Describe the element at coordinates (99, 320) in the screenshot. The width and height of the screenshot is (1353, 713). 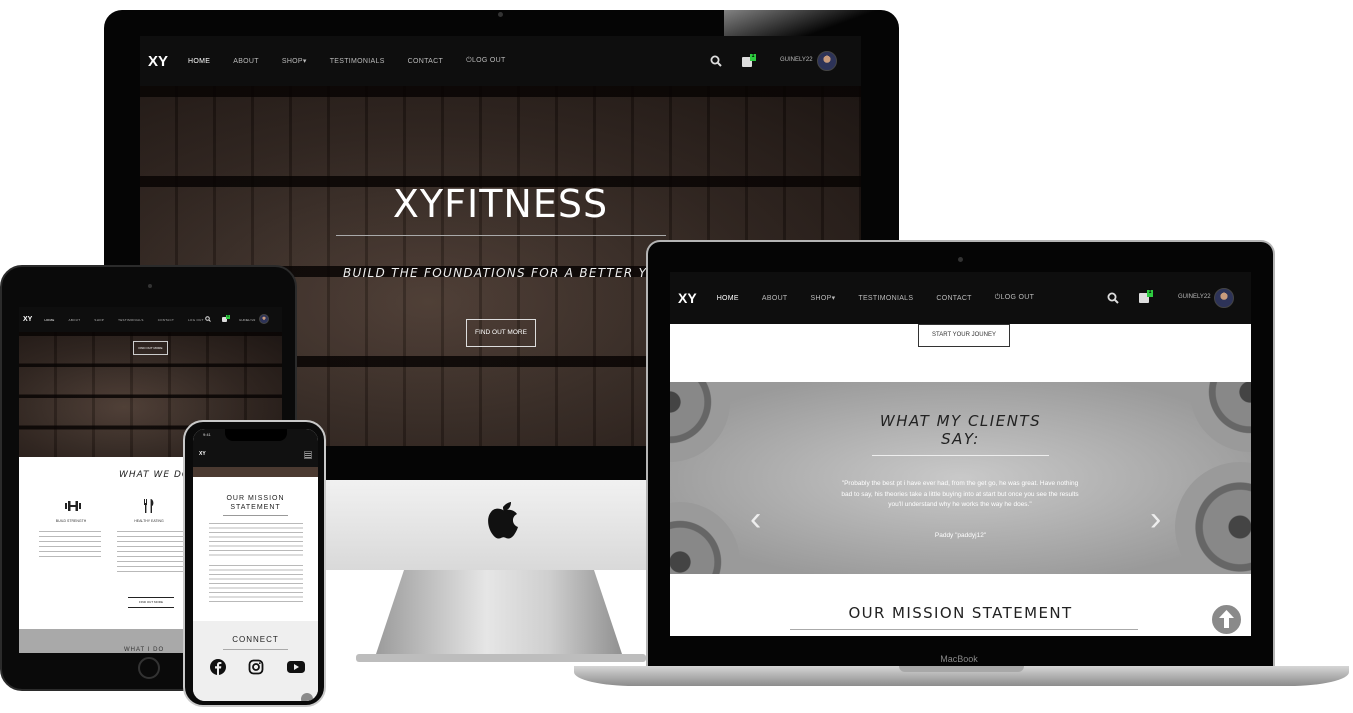
I see `nav-shop: SHOP` at that location.